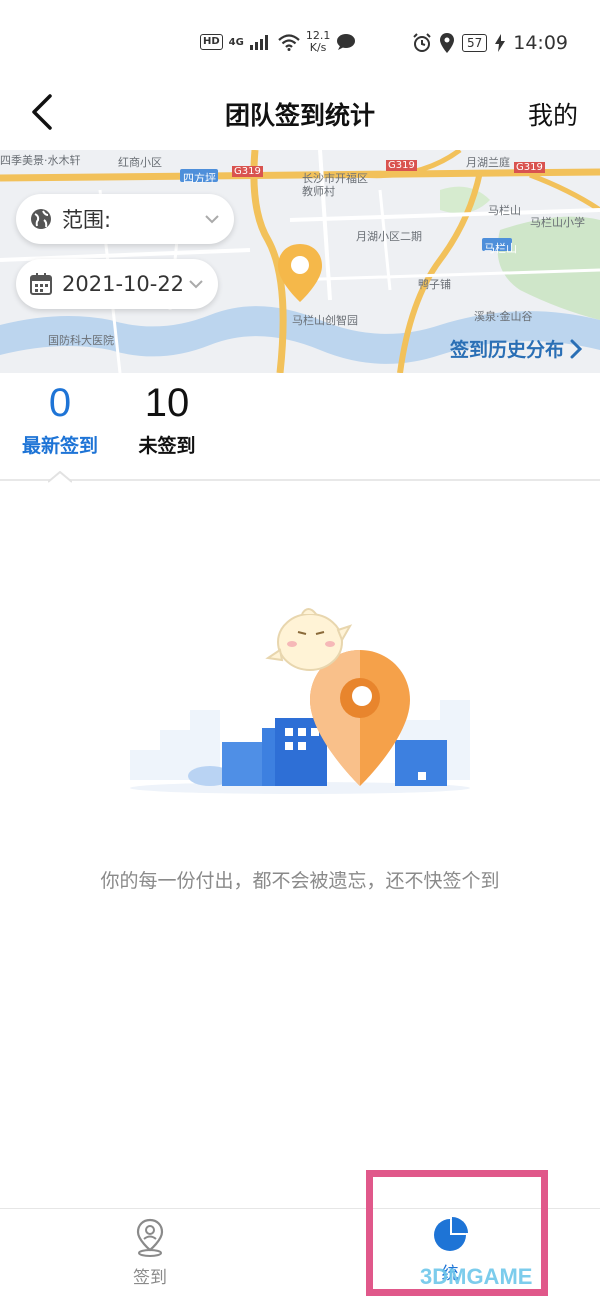  Describe the element at coordinates (40, 160) in the screenshot. I see `map-label: 四季美景·水木轩` at that location.